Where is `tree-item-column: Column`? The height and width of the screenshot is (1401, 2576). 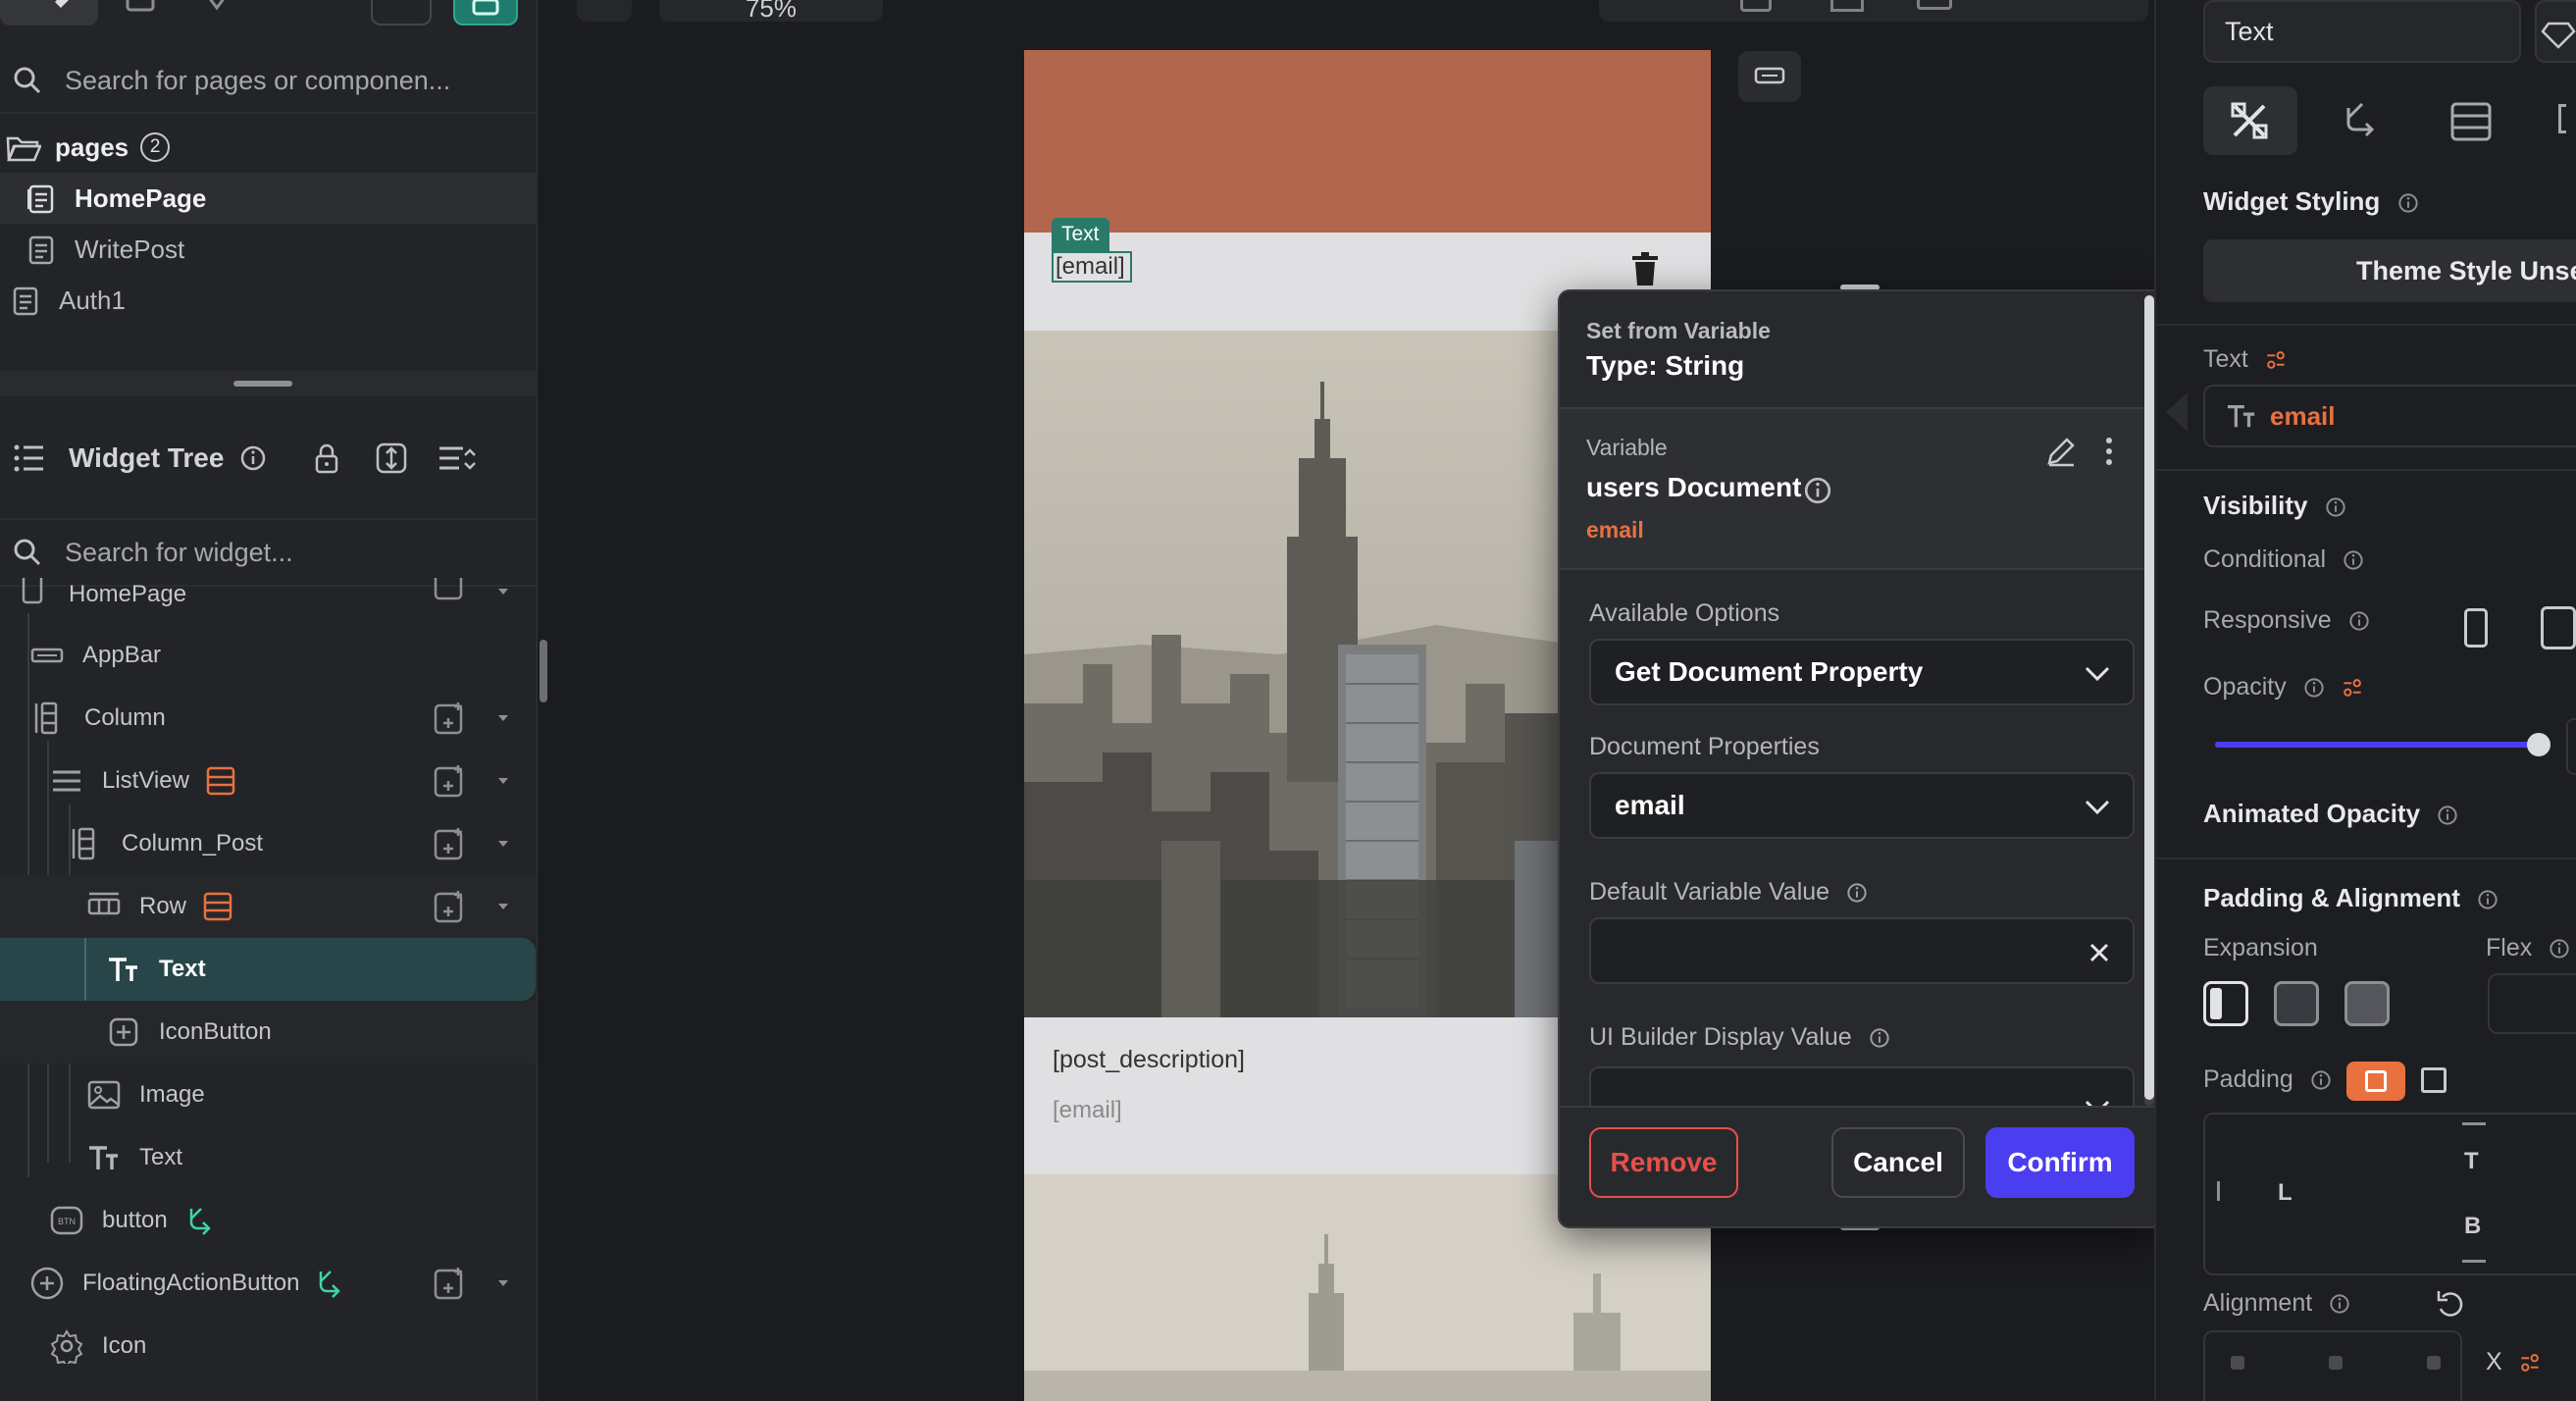 tree-item-column: Column is located at coordinates (268, 718).